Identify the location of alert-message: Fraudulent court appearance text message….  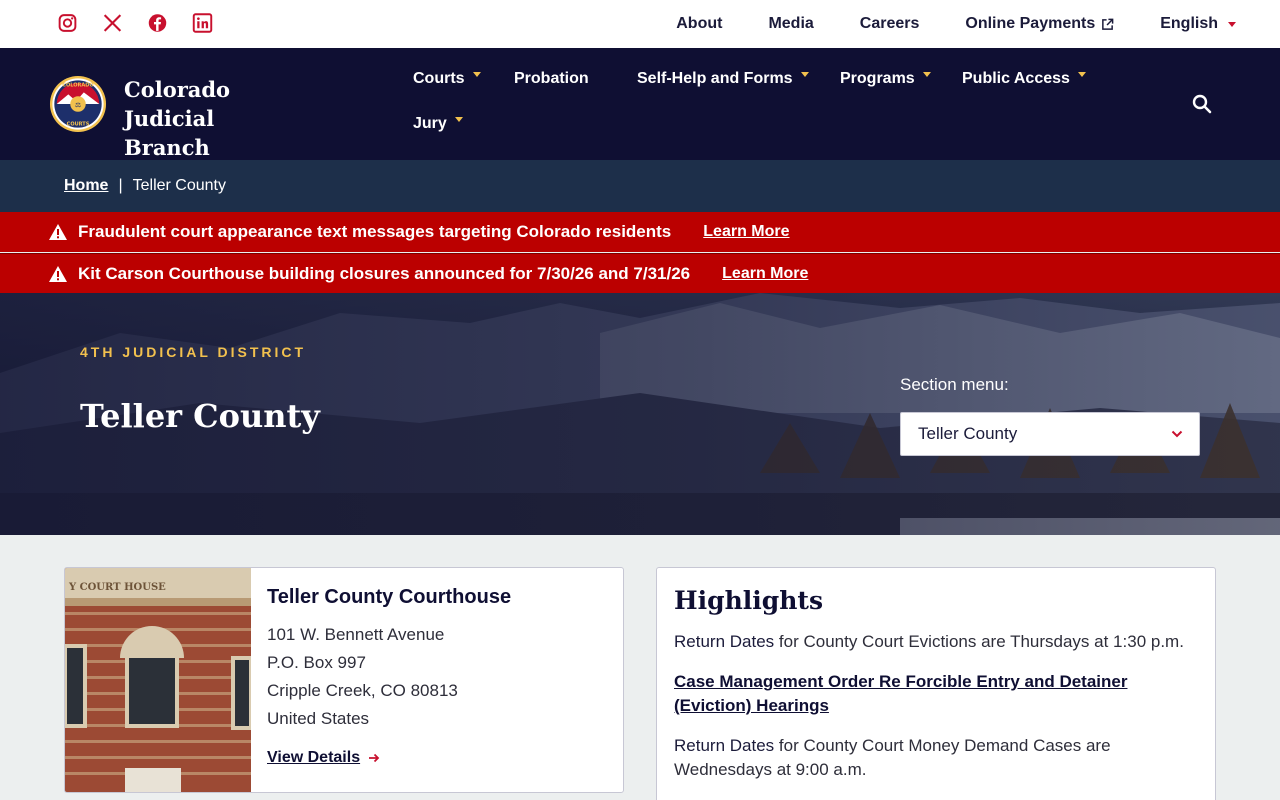
(375, 231).